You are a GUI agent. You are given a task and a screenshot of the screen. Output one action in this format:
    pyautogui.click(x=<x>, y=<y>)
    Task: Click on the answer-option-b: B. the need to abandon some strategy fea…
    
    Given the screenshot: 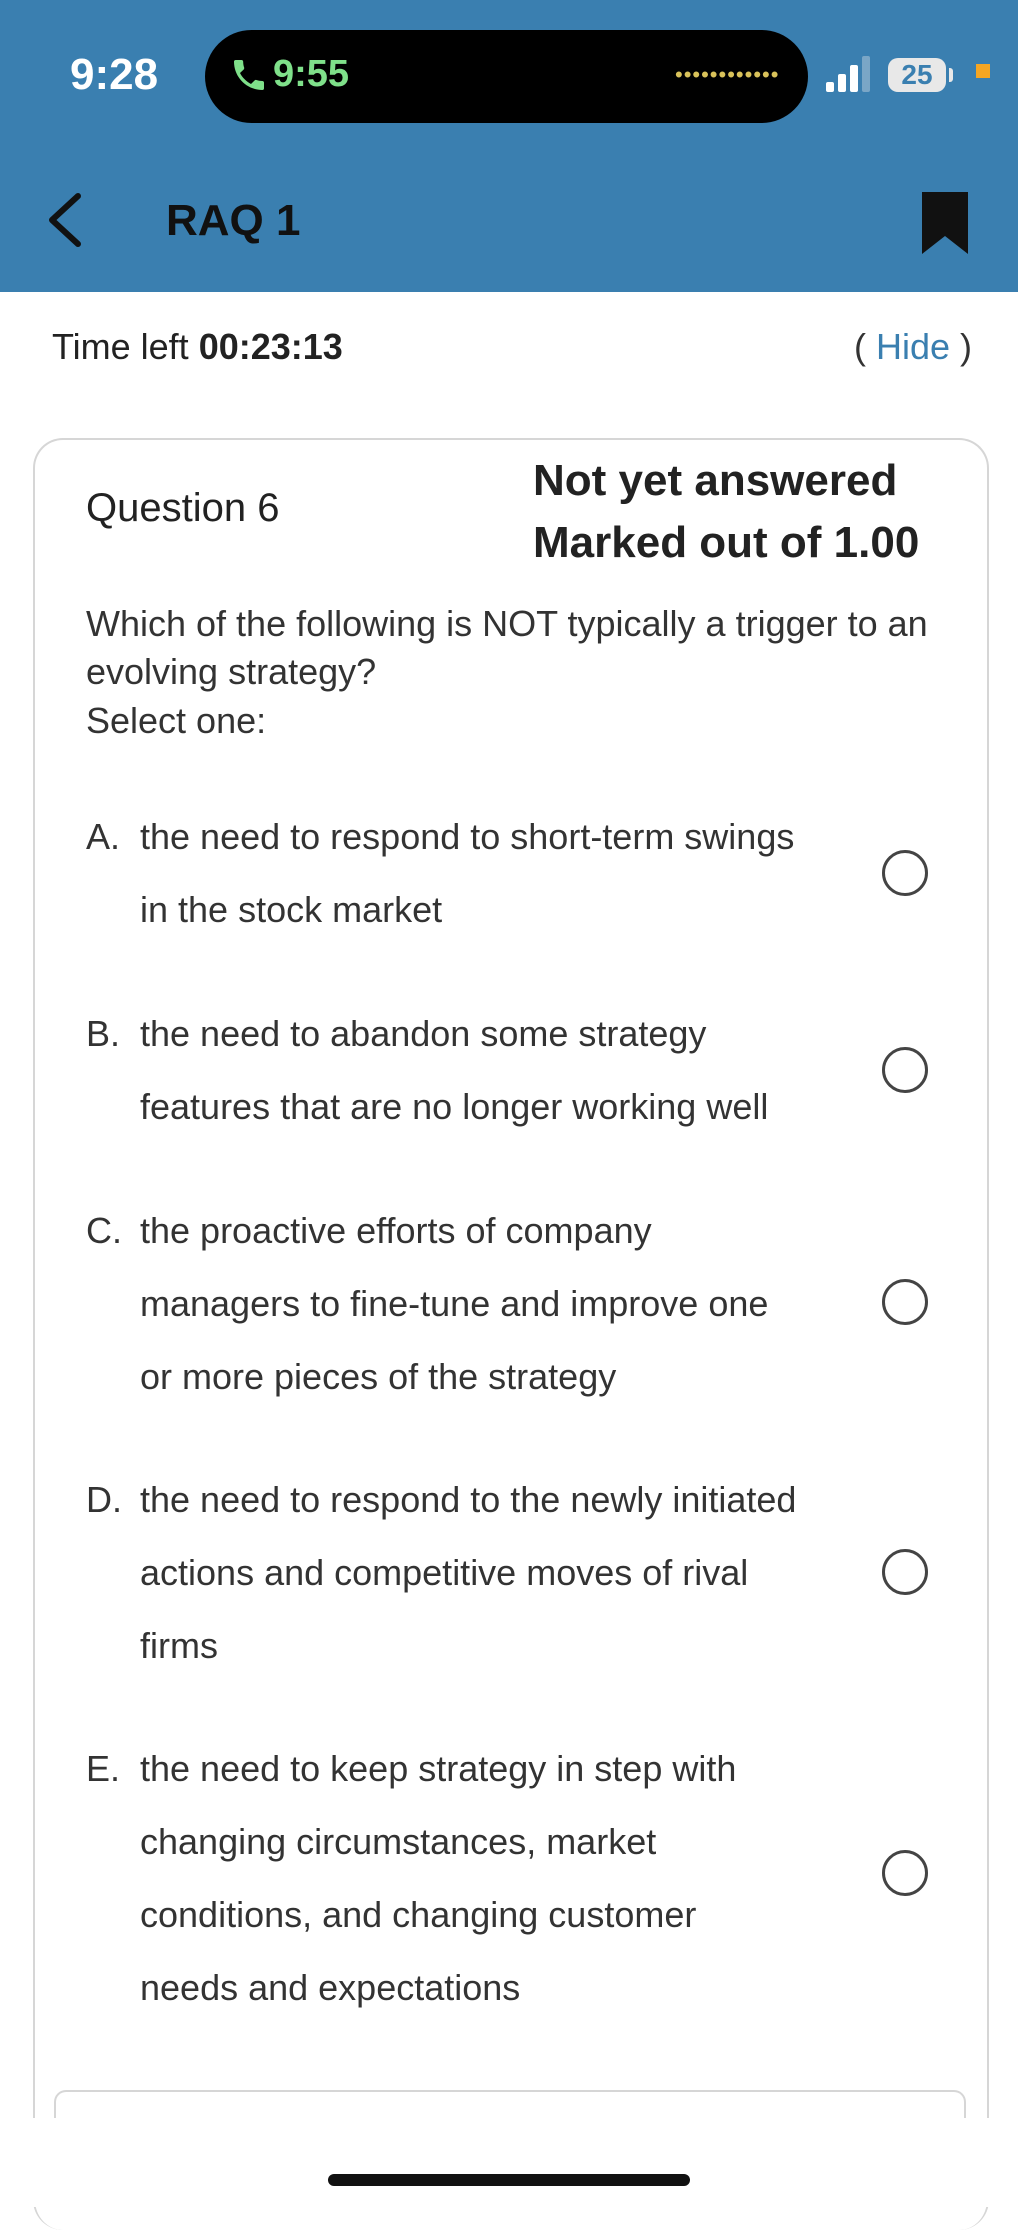 What is the action you would take?
    pyautogui.click(x=526, y=1070)
    